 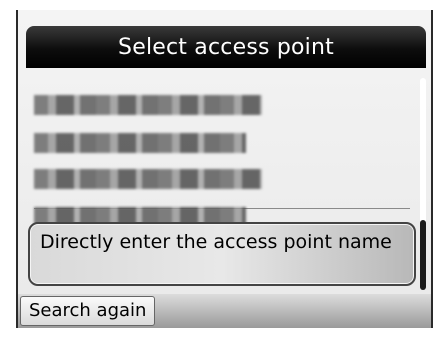 What do you see at coordinates (423, 255) in the screenshot?
I see `scrollbar-thumb` at bounding box center [423, 255].